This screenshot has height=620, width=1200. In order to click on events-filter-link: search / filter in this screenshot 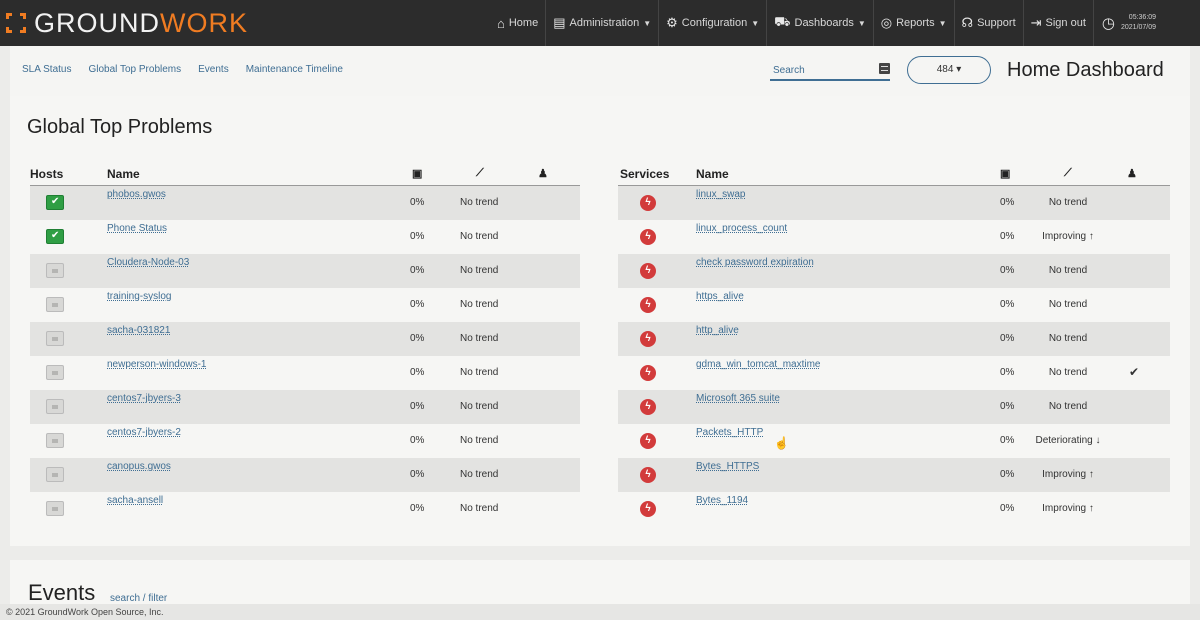, I will do `click(138, 598)`.